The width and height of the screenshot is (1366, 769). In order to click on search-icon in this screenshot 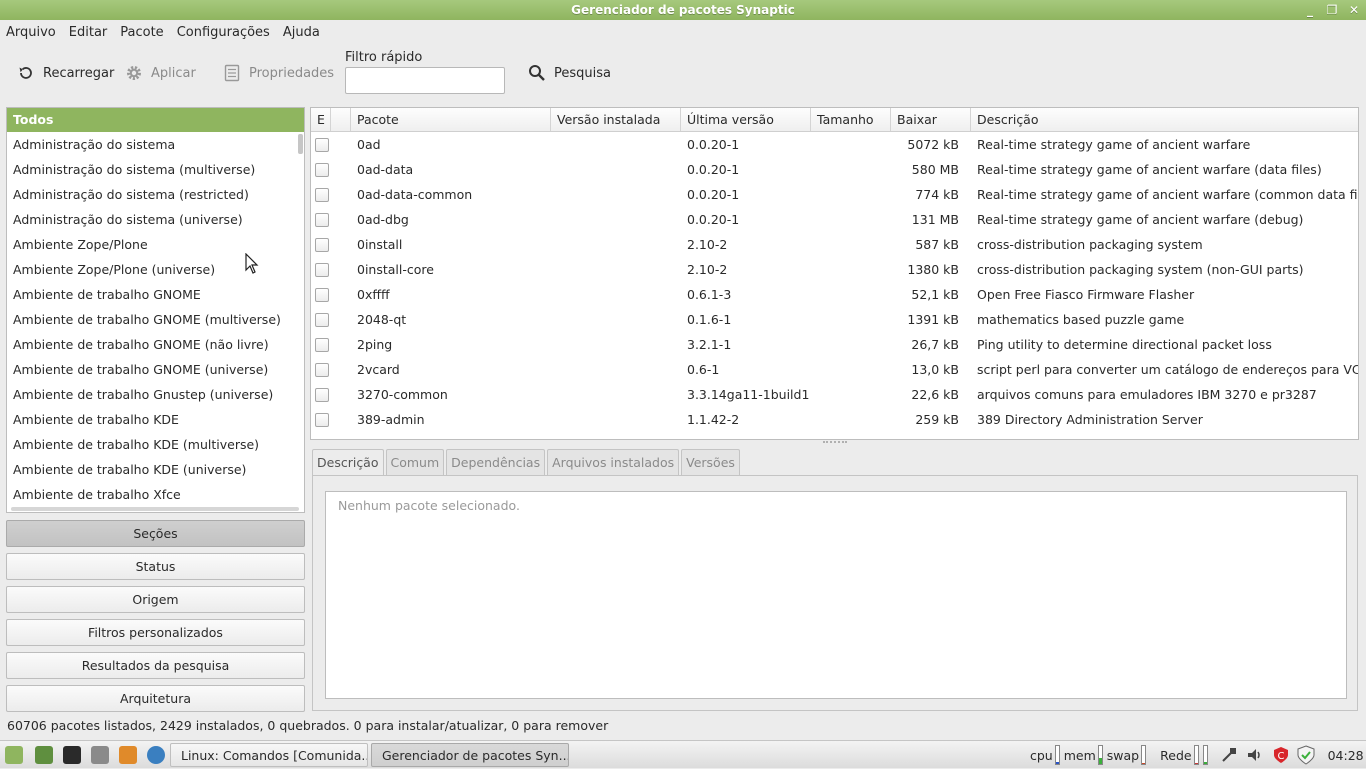, I will do `click(537, 73)`.